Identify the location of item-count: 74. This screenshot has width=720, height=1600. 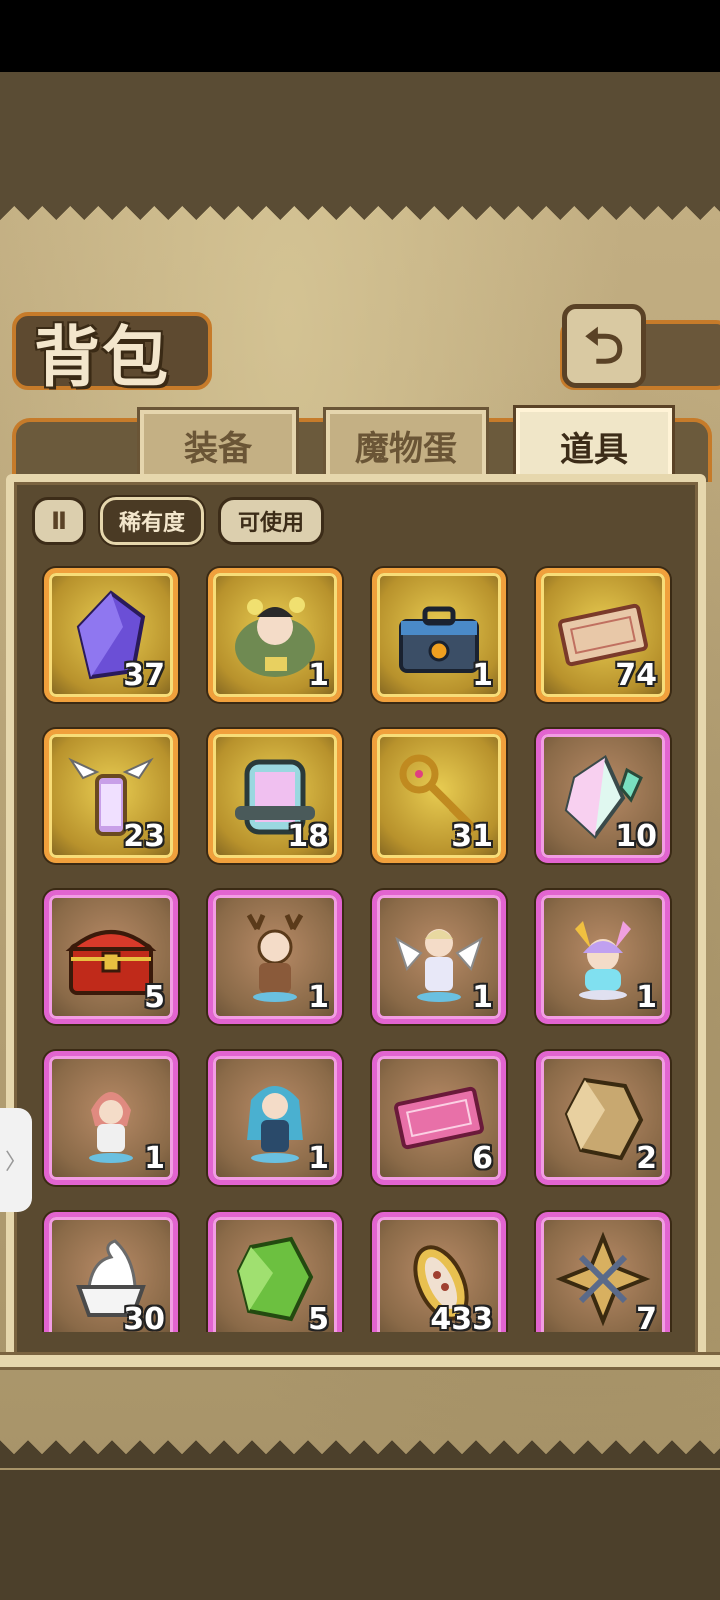
(636, 675).